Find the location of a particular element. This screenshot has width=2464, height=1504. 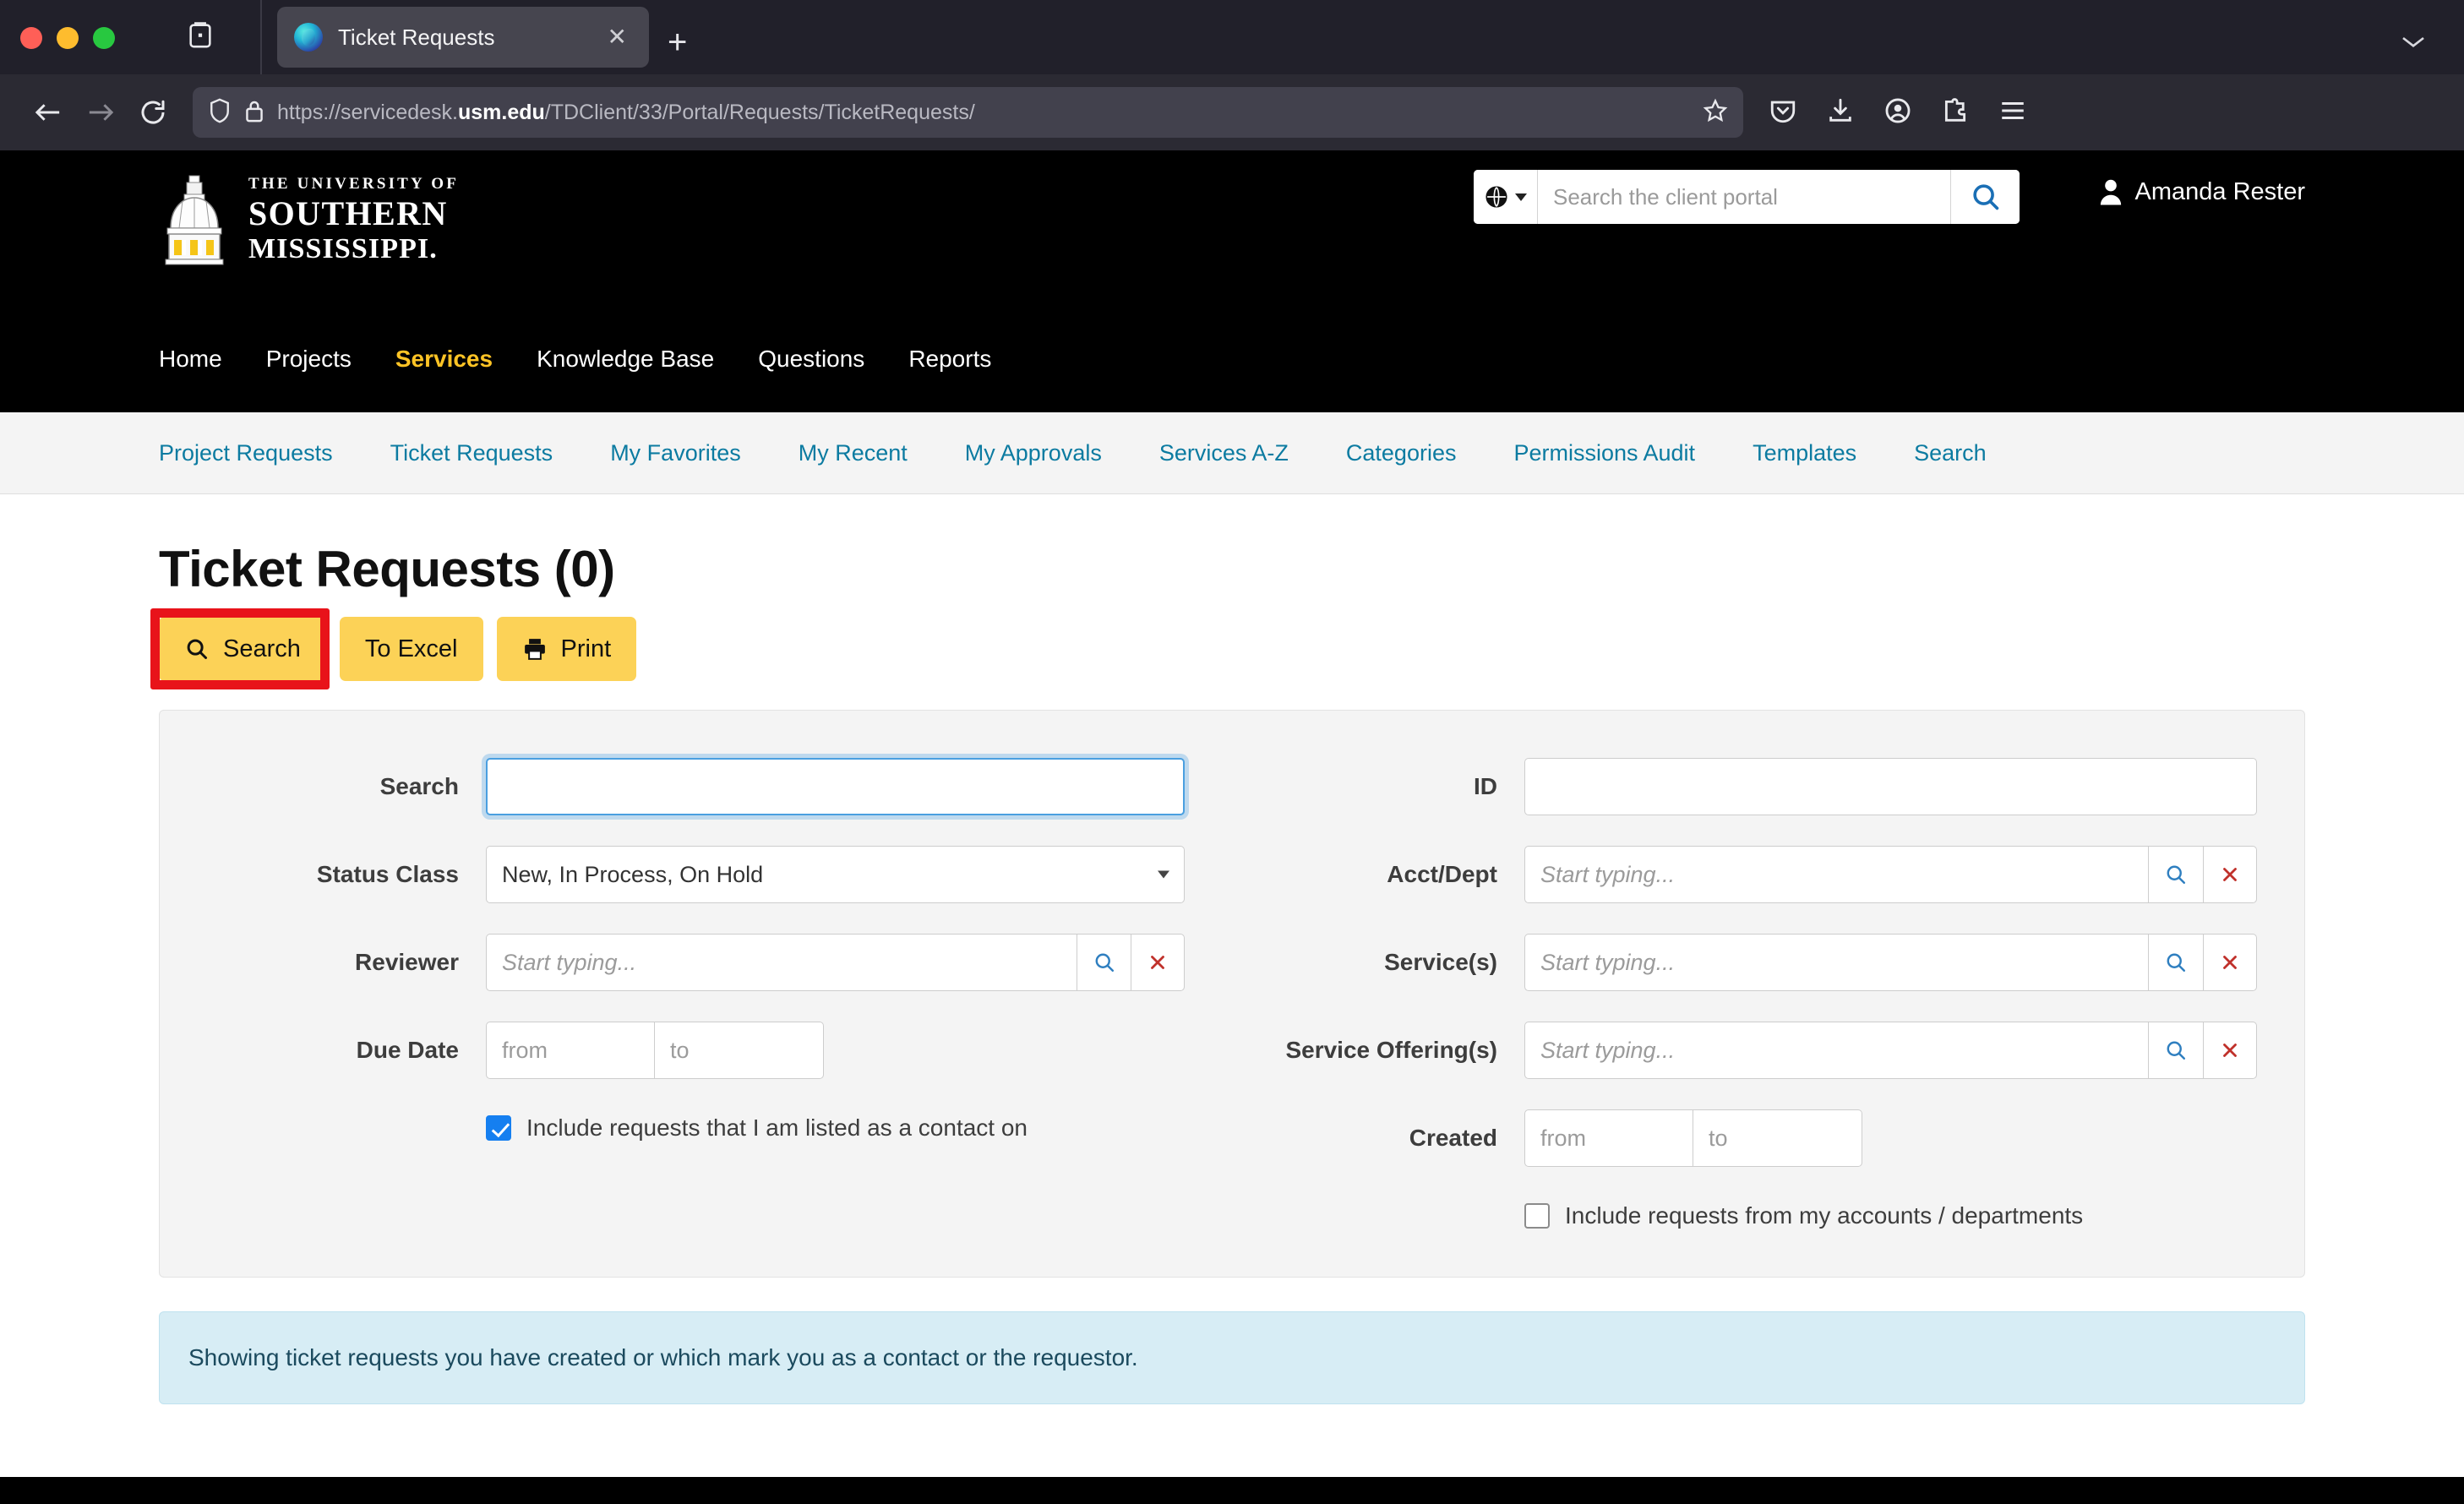

filter-row-services: Service(s) is located at coordinates (1768, 963).